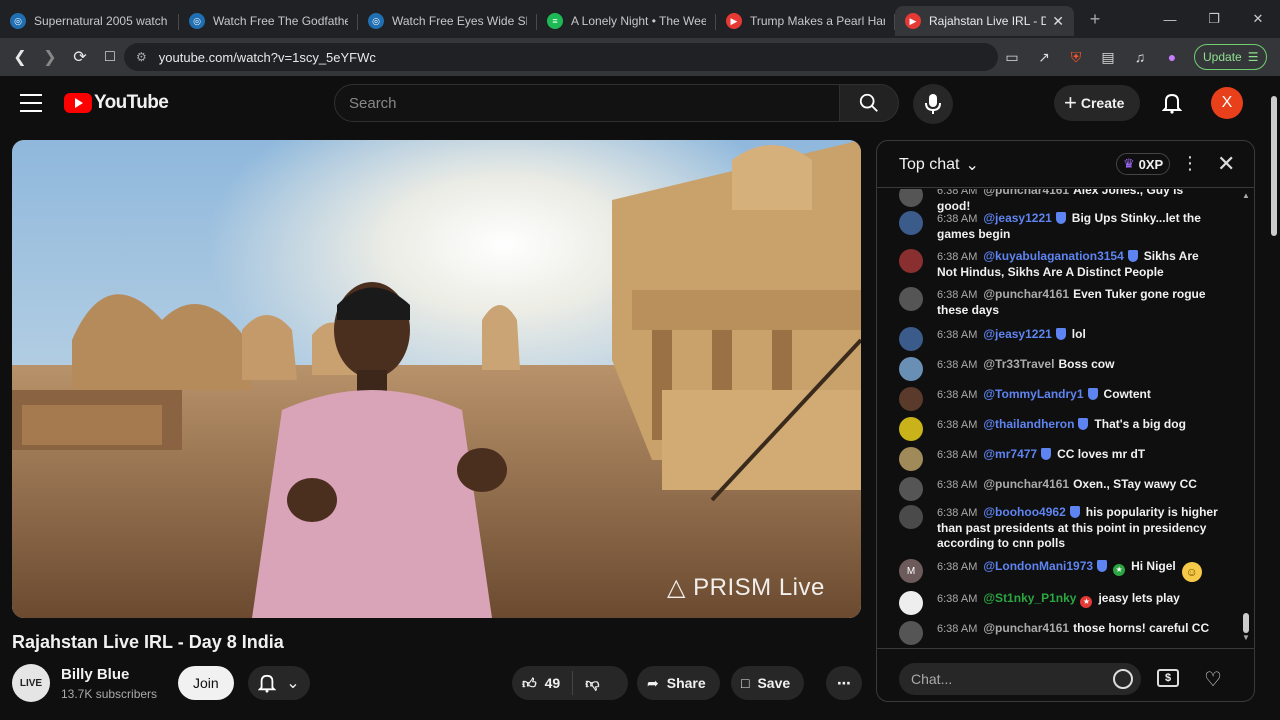 Image resolution: width=1280 pixels, height=720 pixels. I want to click on chat-avatar: M, so click(911, 571).